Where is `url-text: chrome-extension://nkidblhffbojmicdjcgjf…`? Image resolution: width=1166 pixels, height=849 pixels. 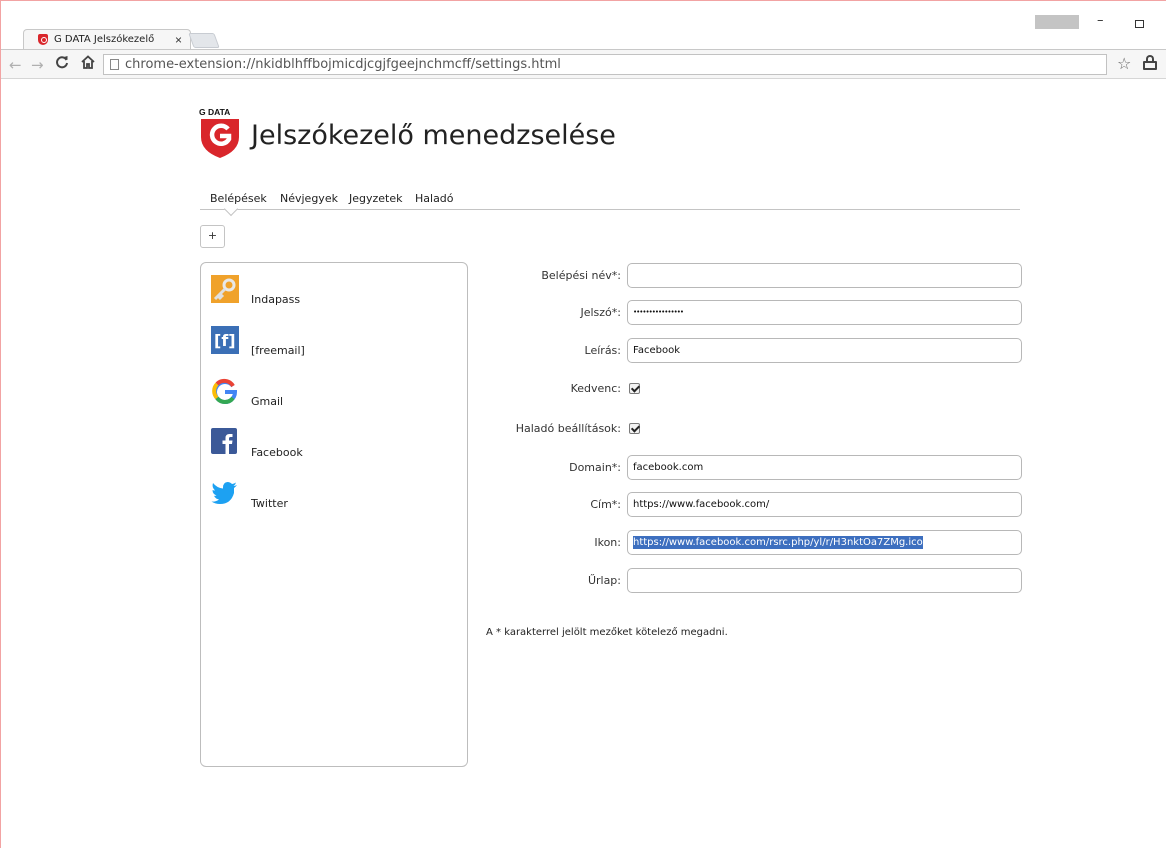
url-text: chrome-extension://nkidblhffbojmicdjcgjf… is located at coordinates (343, 64).